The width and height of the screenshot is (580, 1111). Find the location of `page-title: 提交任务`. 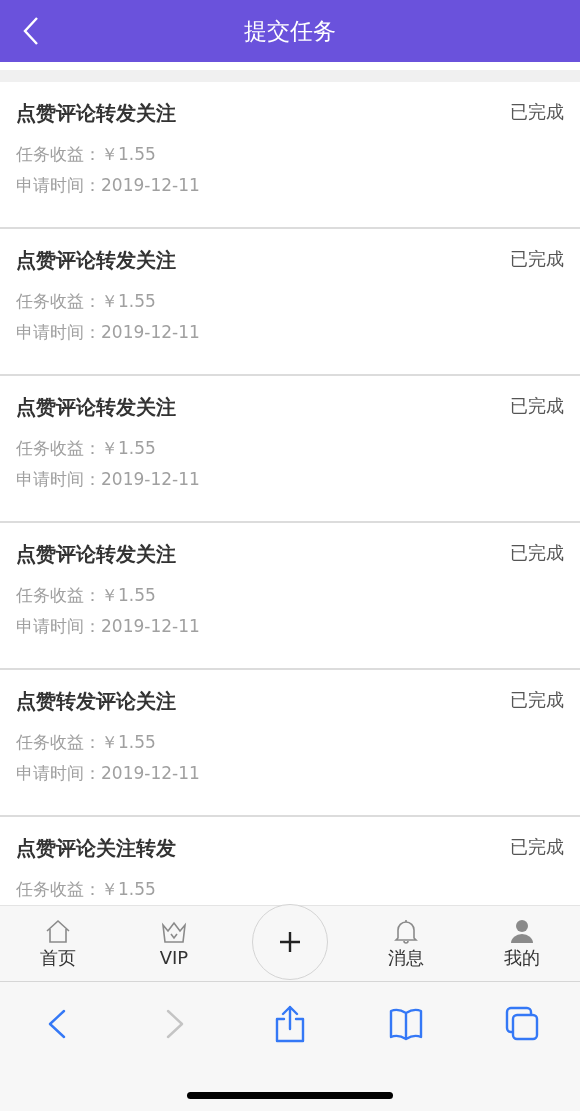

page-title: 提交任务 is located at coordinates (290, 31).